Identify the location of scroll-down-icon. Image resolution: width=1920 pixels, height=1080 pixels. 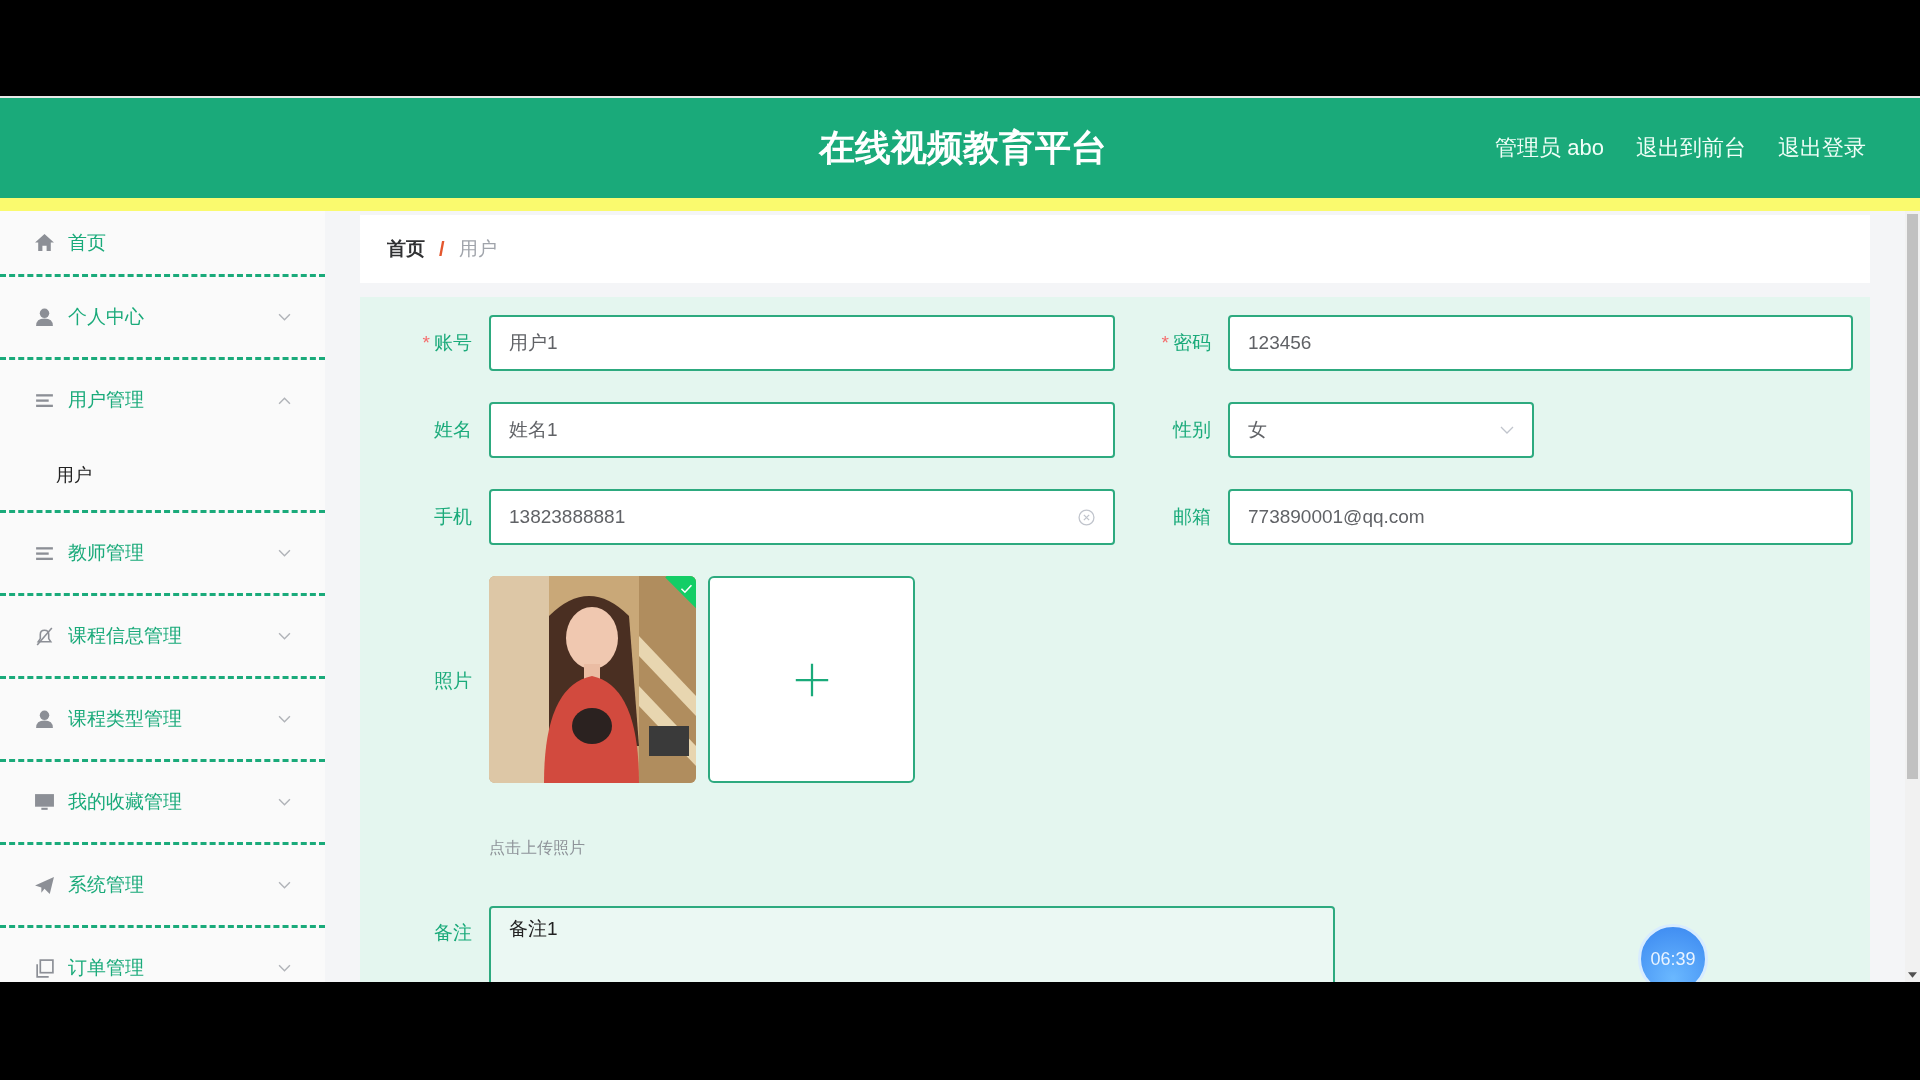
(1912, 975).